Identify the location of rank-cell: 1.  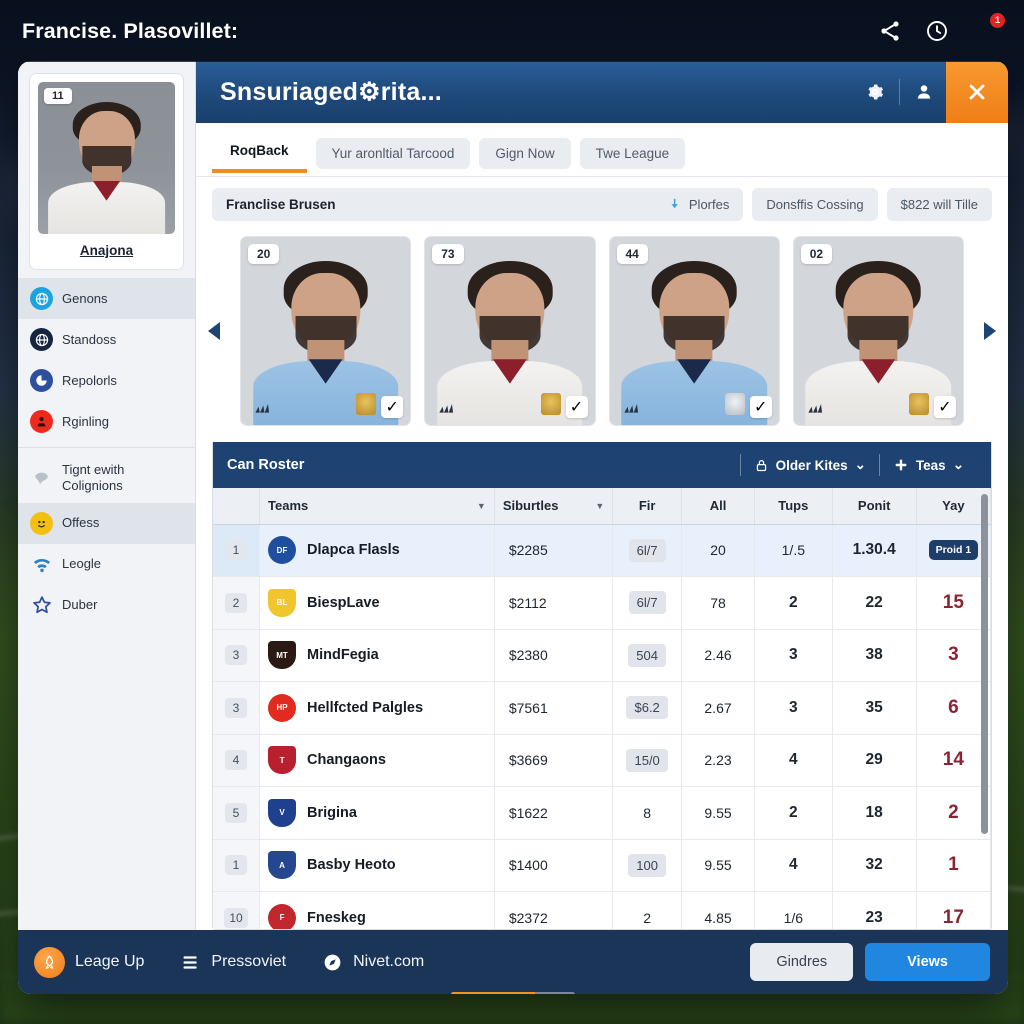
(237, 865).